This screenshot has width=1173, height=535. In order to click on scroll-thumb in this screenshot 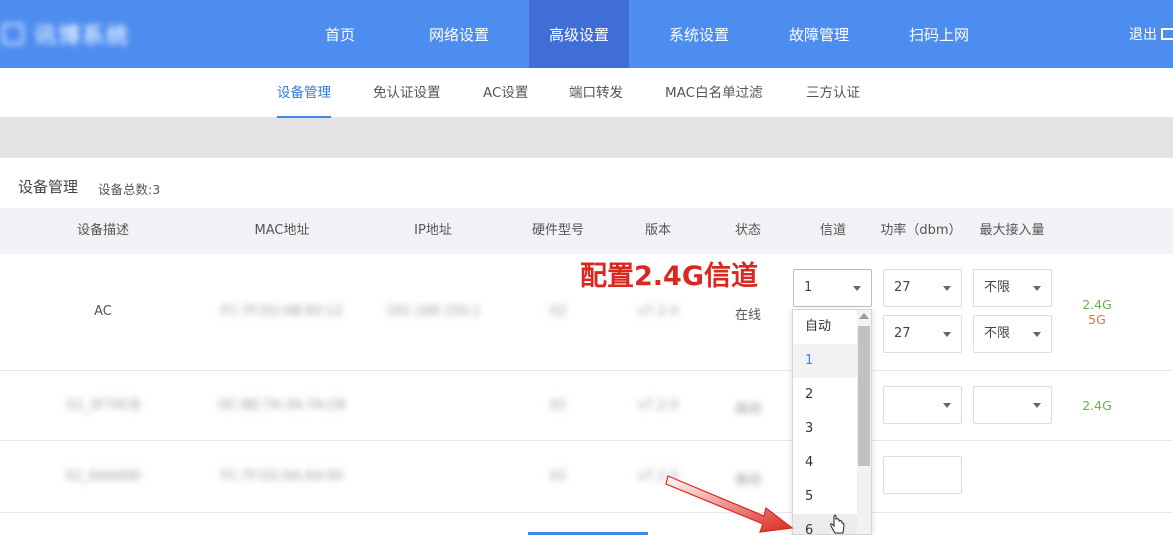, I will do `click(864, 396)`.